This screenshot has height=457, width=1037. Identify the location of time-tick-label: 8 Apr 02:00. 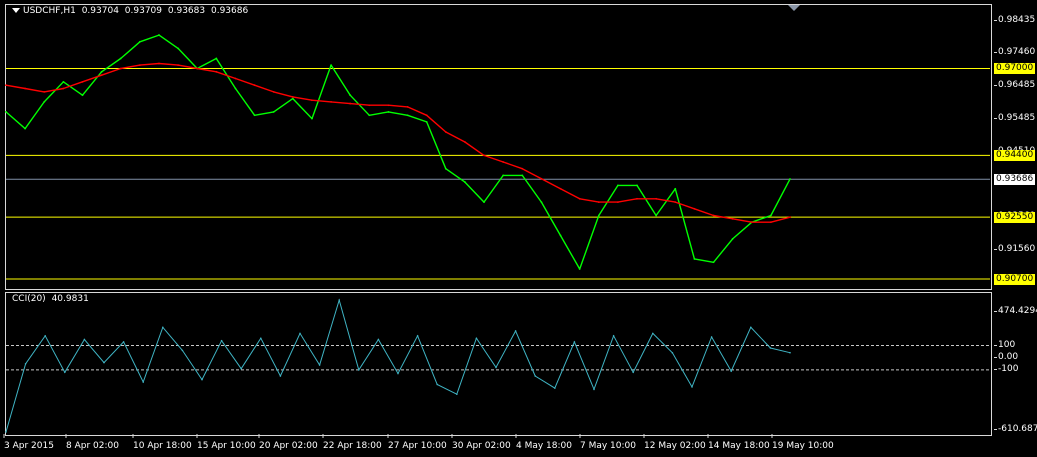
(92, 446).